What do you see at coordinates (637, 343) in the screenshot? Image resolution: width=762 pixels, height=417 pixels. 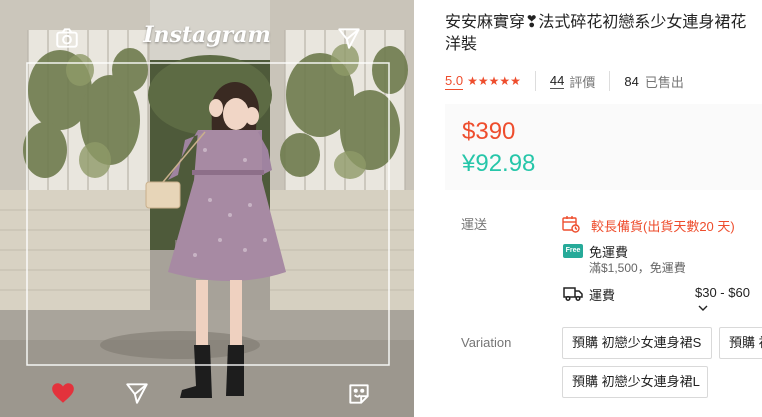 I see `variation-option: 預購 初戀少女連身裙S` at bounding box center [637, 343].